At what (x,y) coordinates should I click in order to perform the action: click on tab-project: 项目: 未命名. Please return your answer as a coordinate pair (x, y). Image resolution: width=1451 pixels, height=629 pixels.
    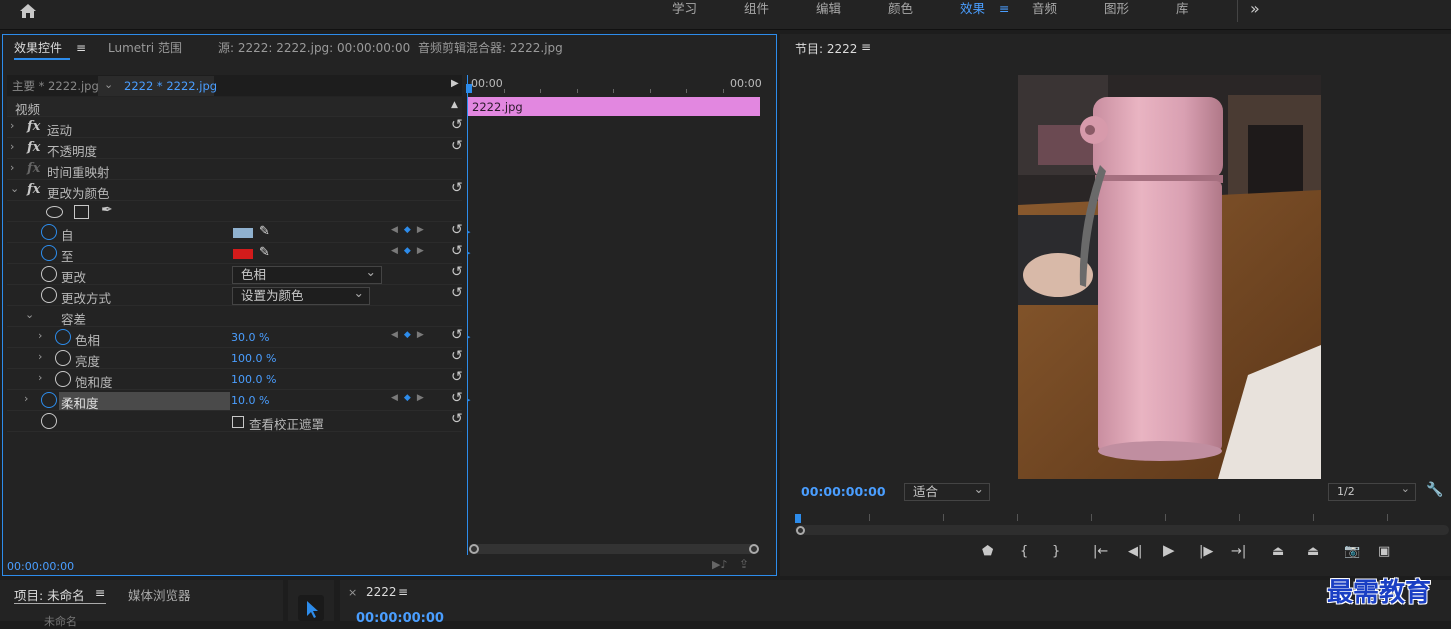
    Looking at the image, I should click on (49, 594).